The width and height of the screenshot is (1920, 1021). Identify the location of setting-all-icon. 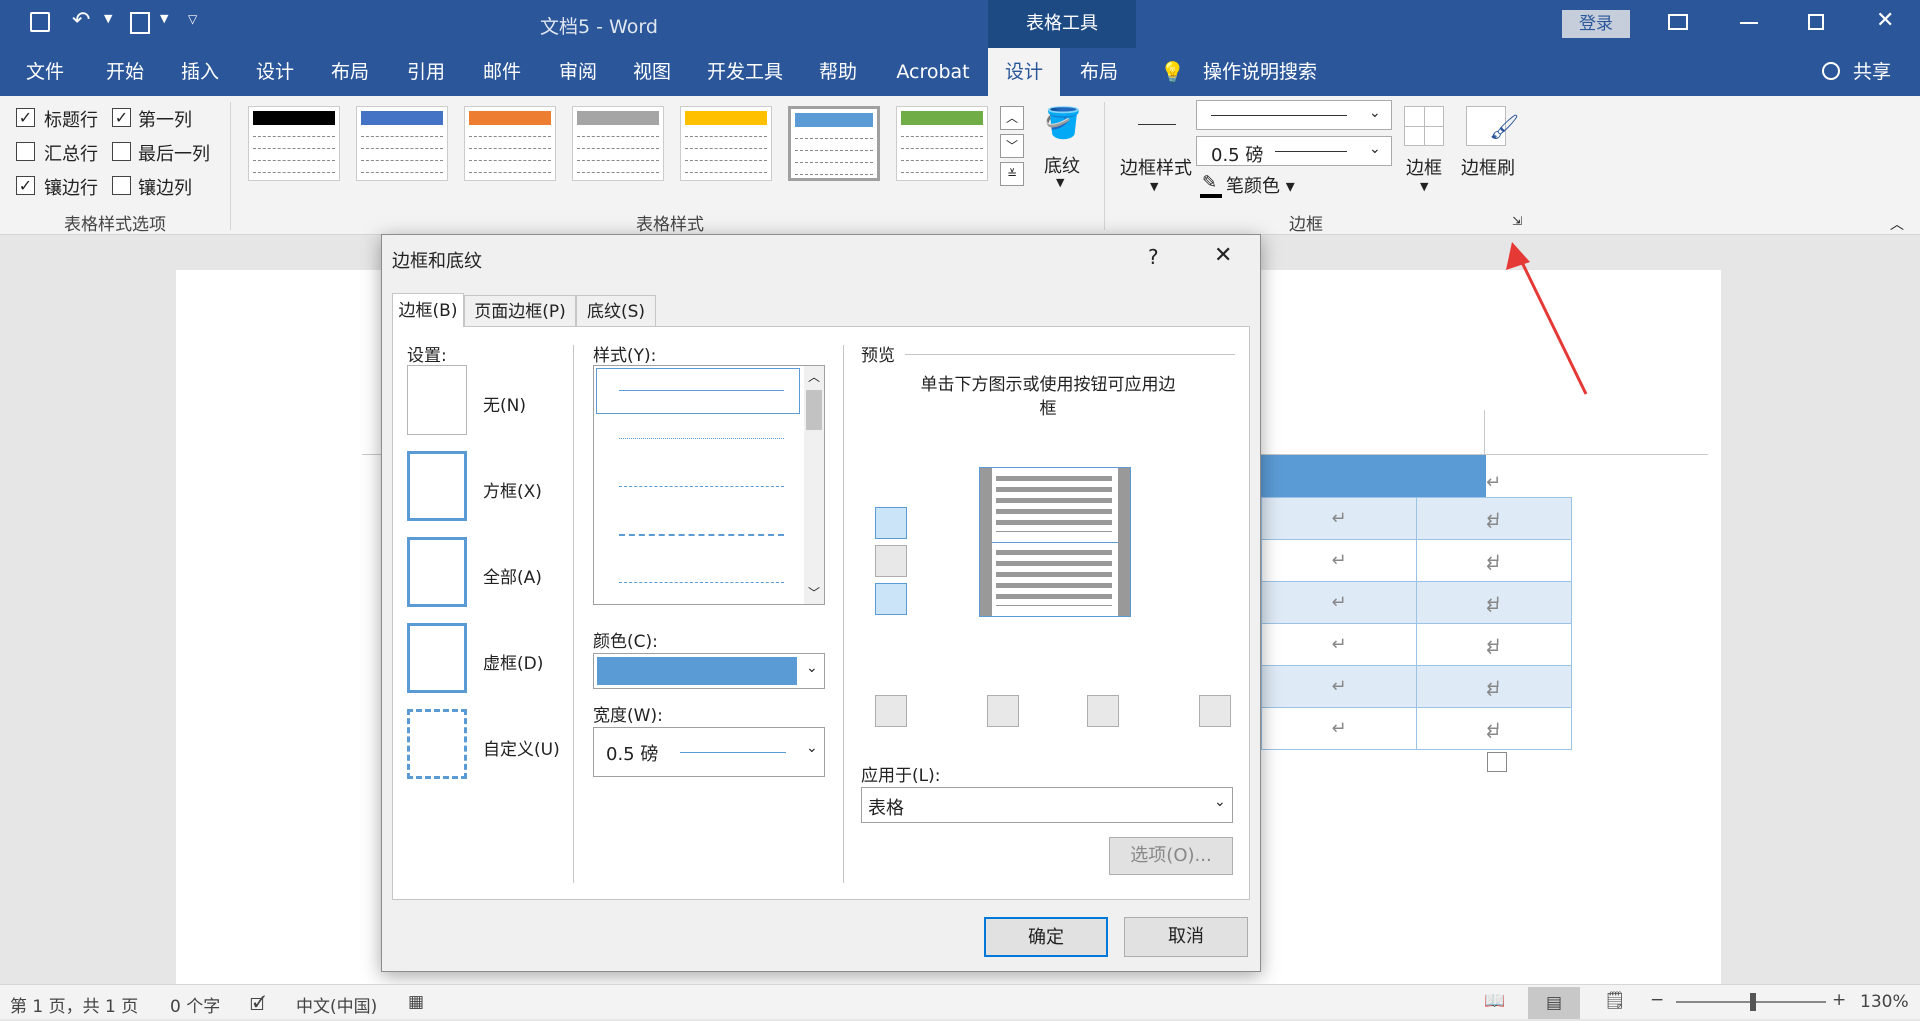
(437, 572).